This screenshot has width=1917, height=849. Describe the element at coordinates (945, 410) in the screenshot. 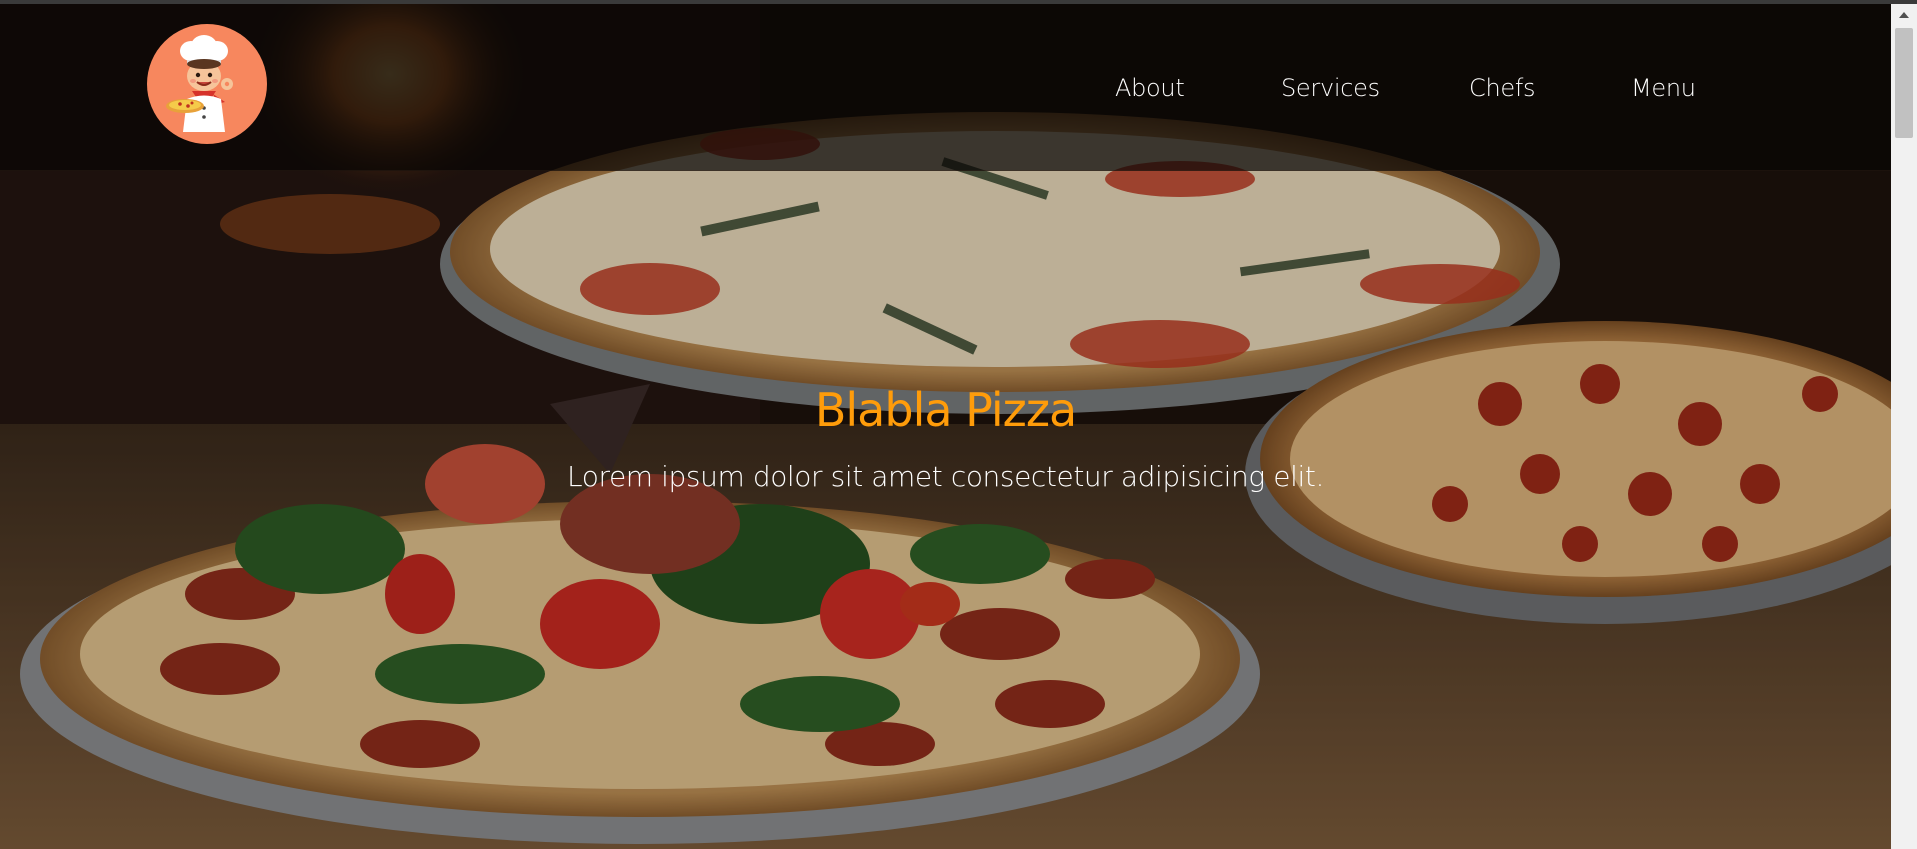

I see `hero-title: Blabla Pizza` at that location.